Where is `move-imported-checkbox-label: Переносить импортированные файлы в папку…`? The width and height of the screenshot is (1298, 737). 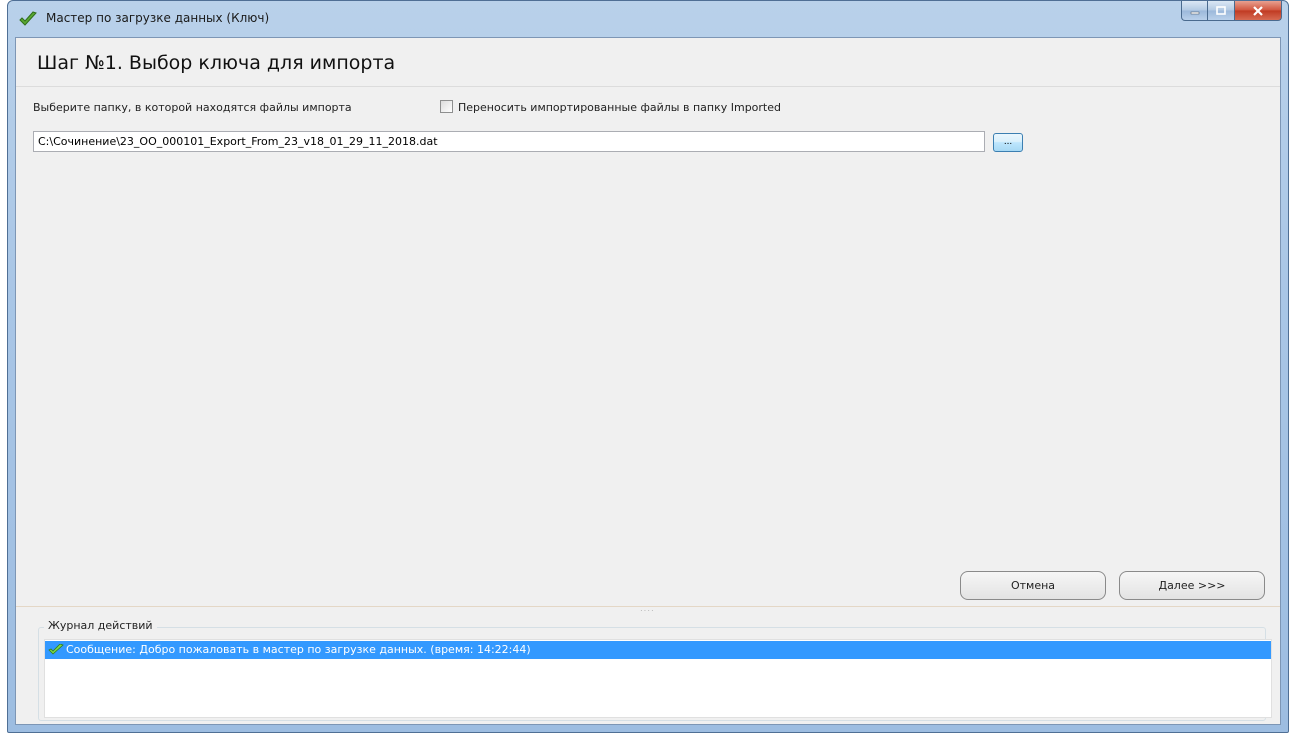
move-imported-checkbox-label: Переносить импортированные файлы в папку… is located at coordinates (619, 107).